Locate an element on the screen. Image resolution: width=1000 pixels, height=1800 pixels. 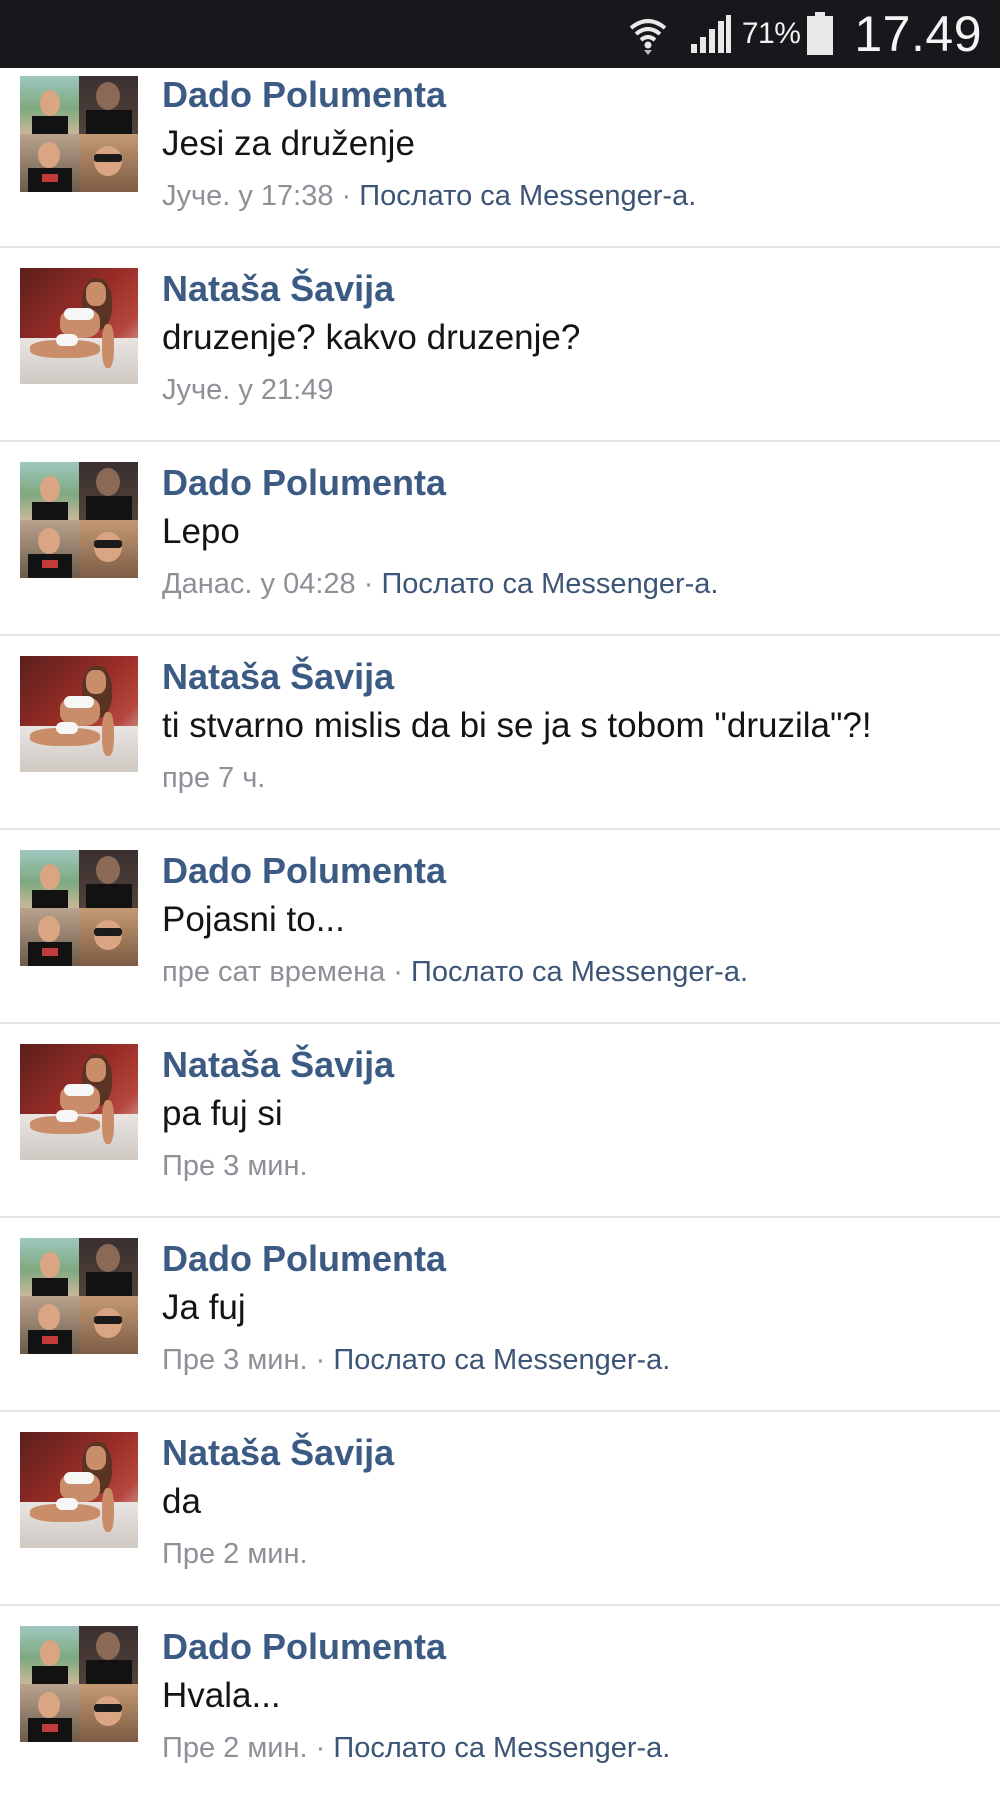
message-item: Nataša Šavija da Пре 2 мин. is located at coordinates (500, 1509).